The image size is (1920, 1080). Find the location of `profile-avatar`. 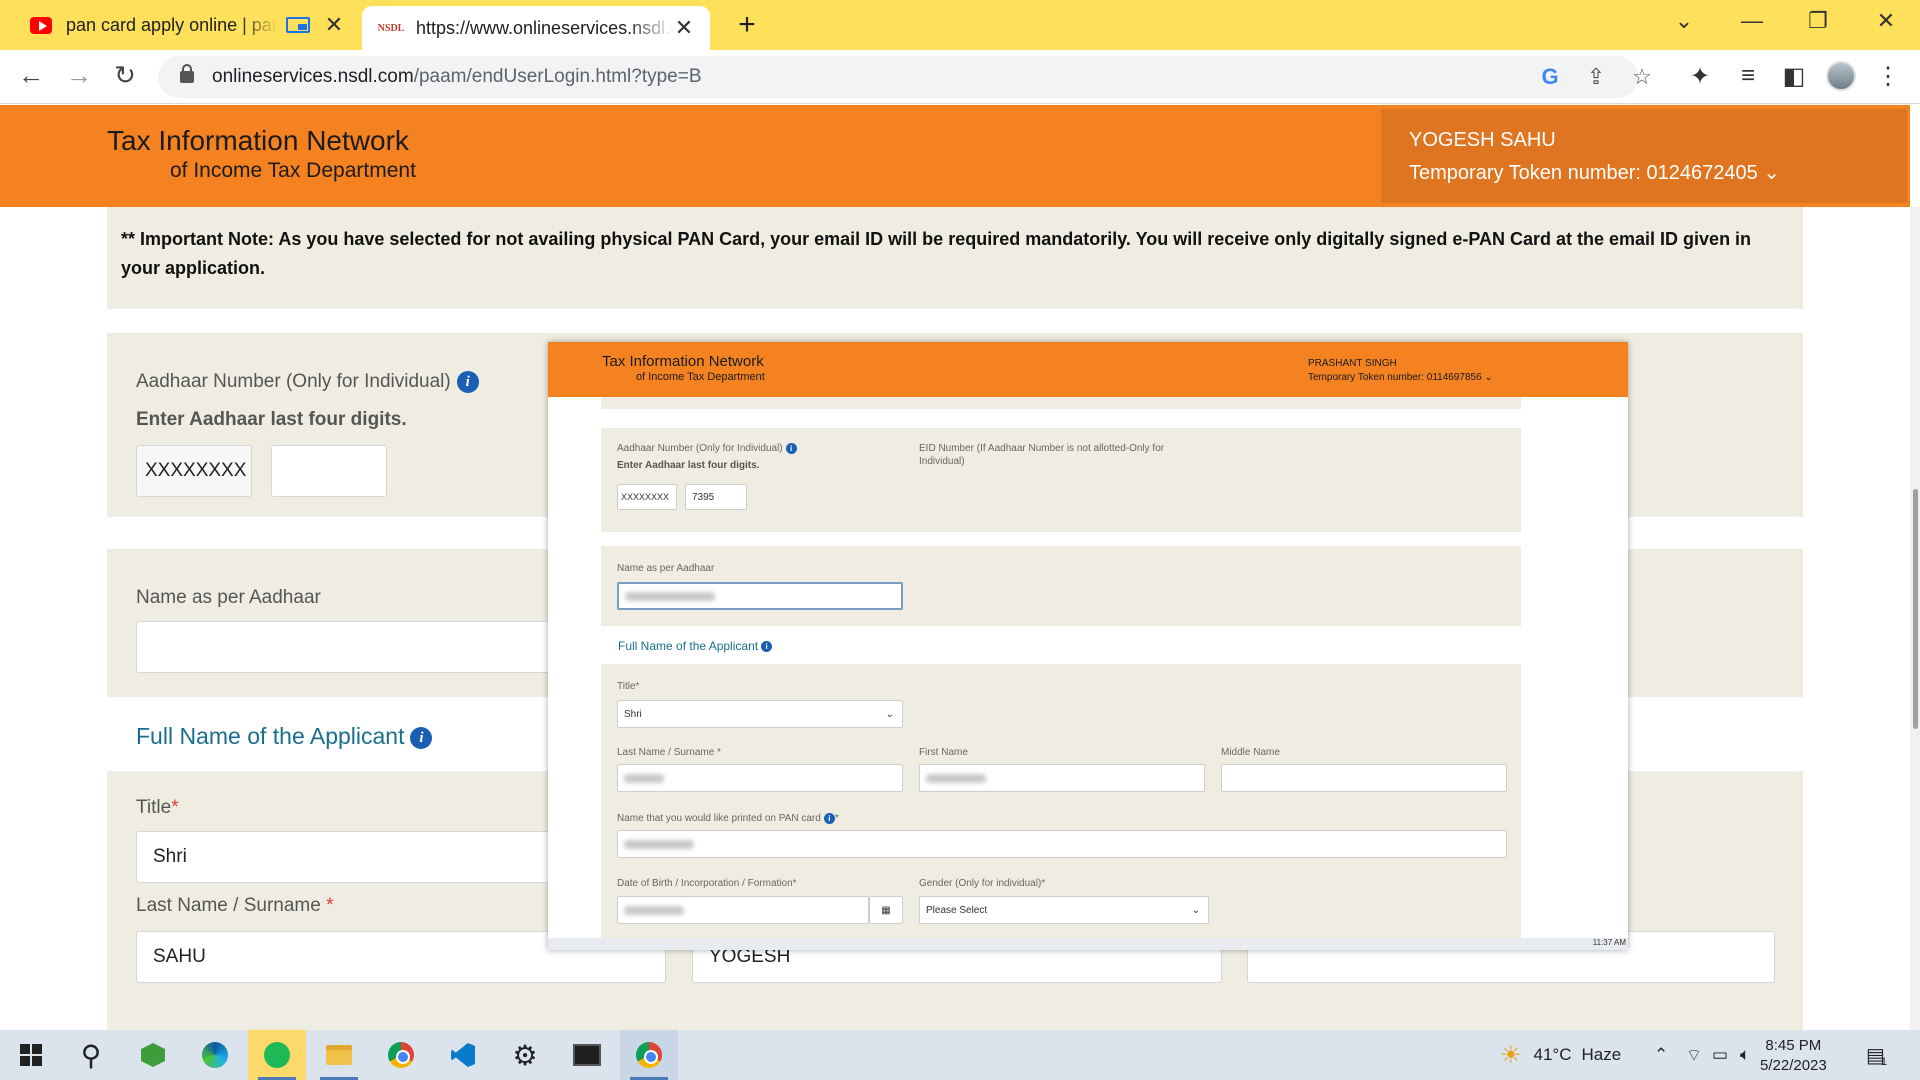

profile-avatar is located at coordinates (1841, 76).